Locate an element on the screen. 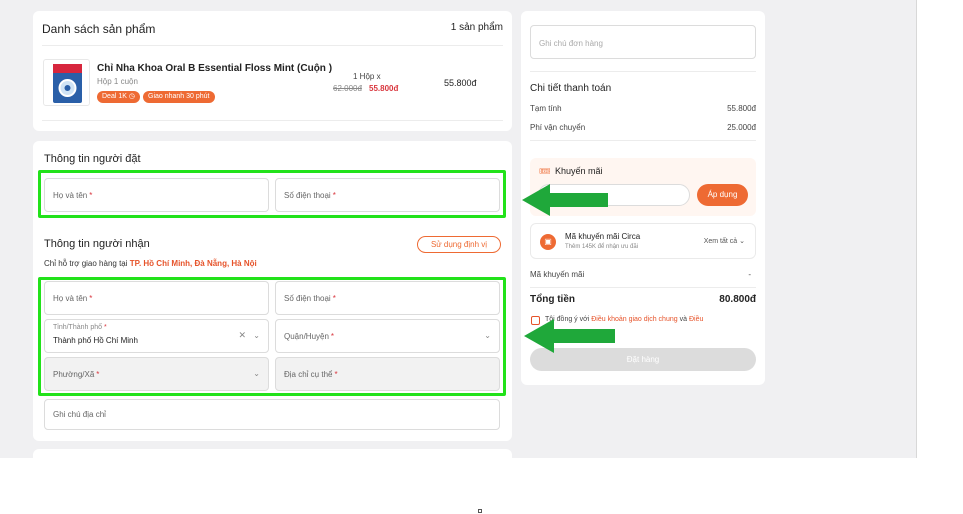 This screenshot has width=963, height=514. product-old-price: 62.000đ is located at coordinates (347, 88).